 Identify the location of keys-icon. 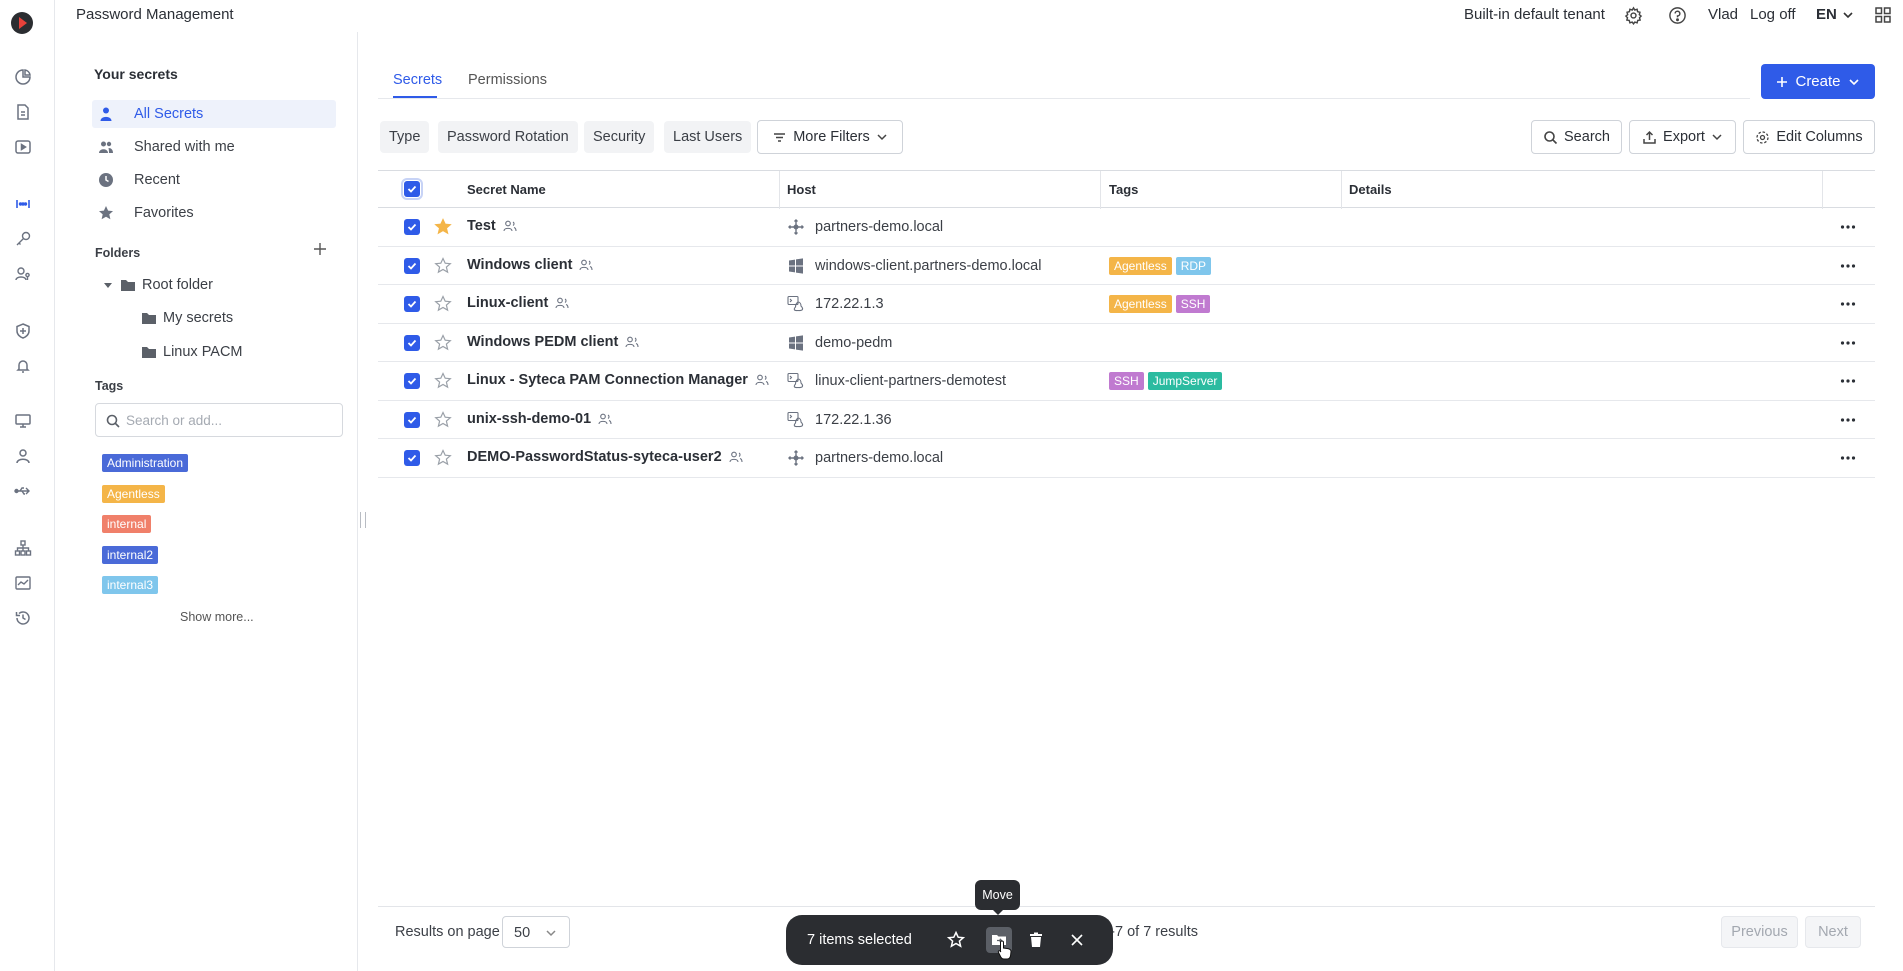
(23, 239).